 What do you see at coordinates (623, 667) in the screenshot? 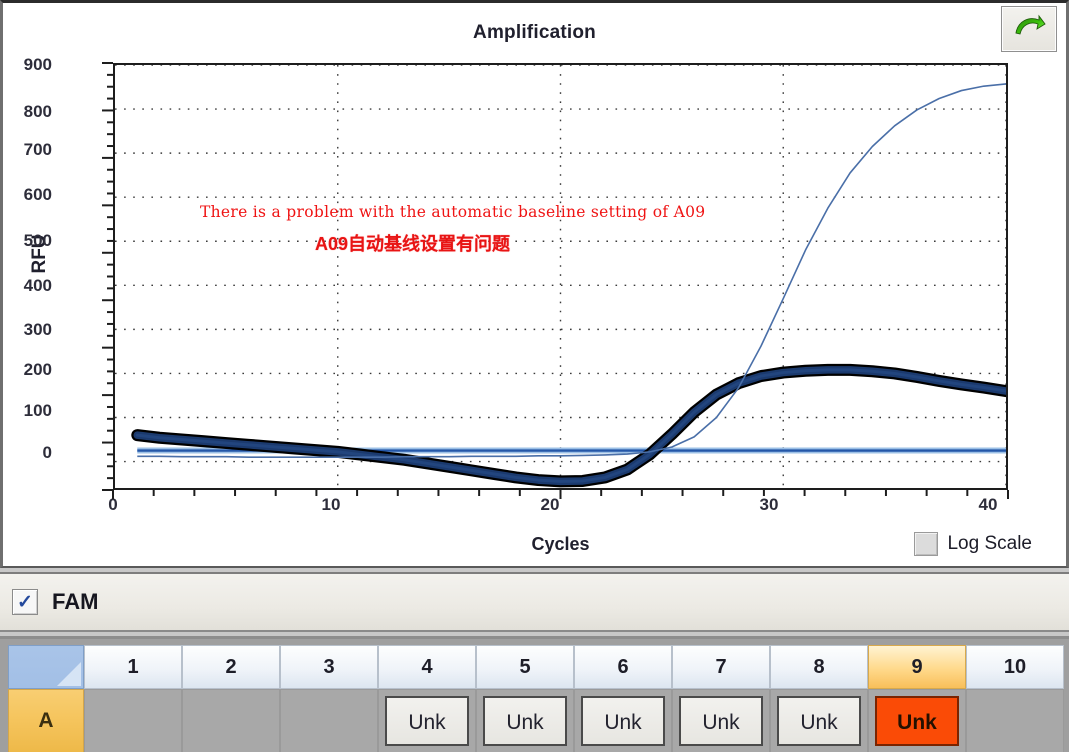
I see `column-header-6: 6` at bounding box center [623, 667].